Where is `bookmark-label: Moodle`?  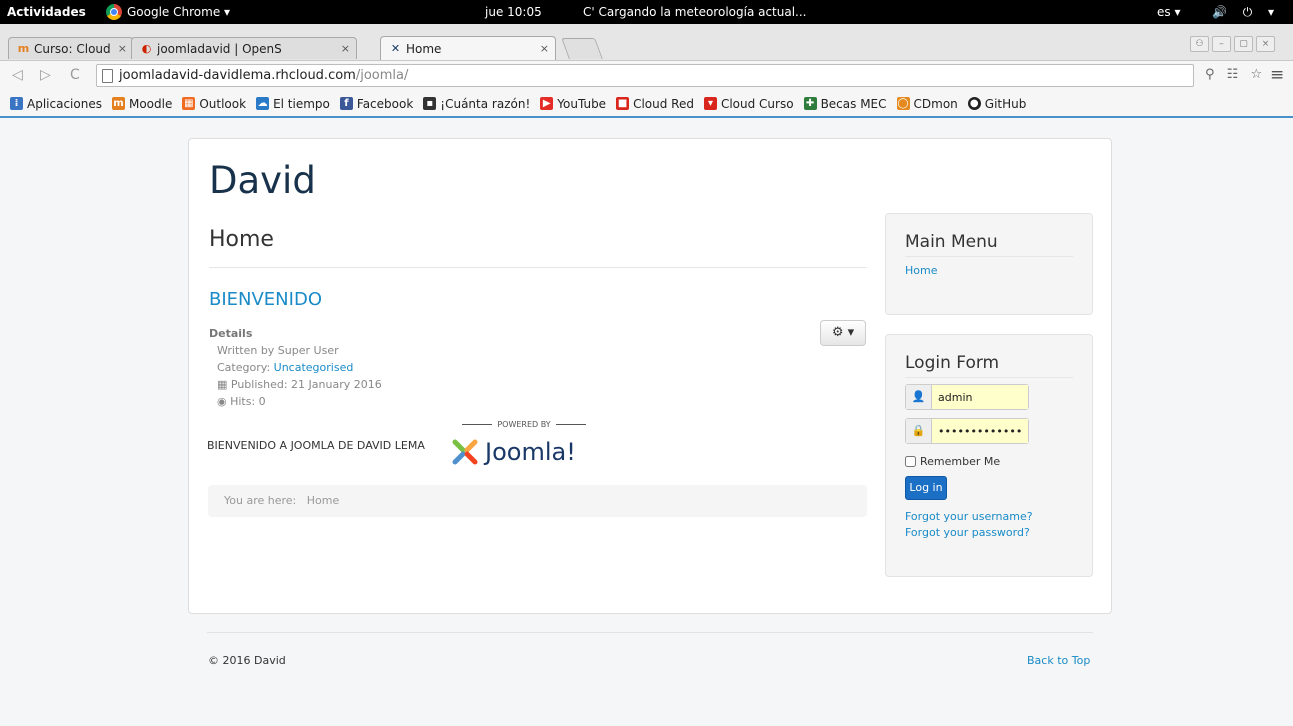
bookmark-label: Moodle is located at coordinates (150, 103).